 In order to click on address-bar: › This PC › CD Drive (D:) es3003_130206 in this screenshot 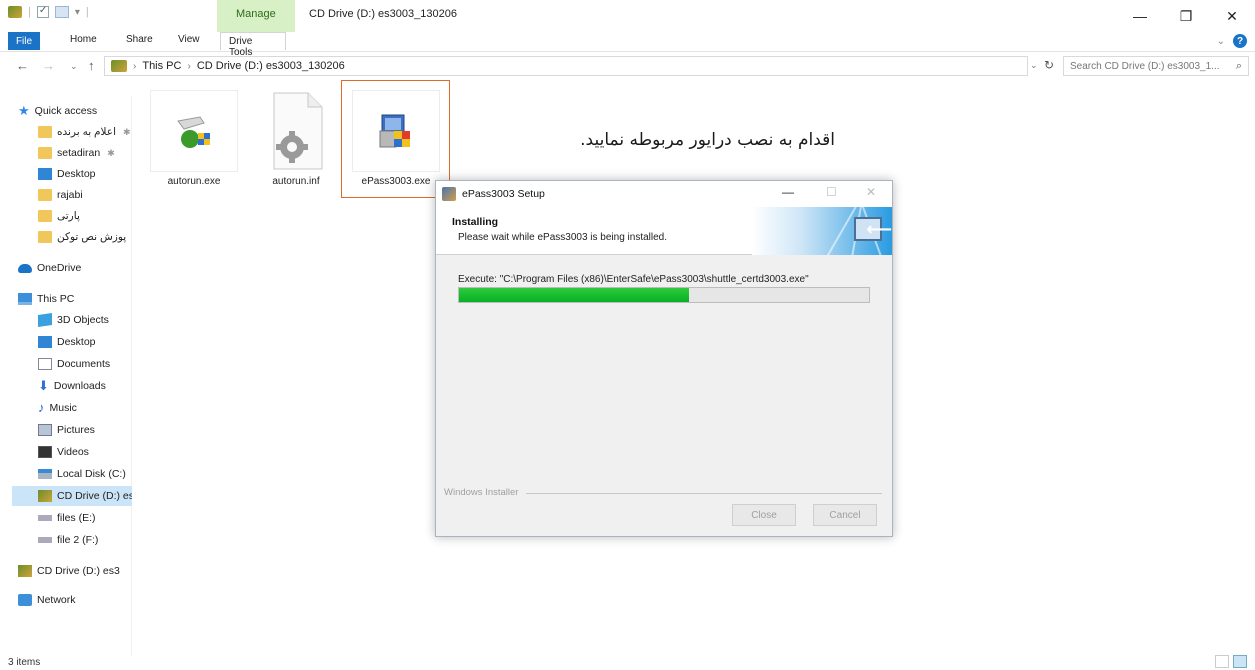, I will do `click(566, 66)`.